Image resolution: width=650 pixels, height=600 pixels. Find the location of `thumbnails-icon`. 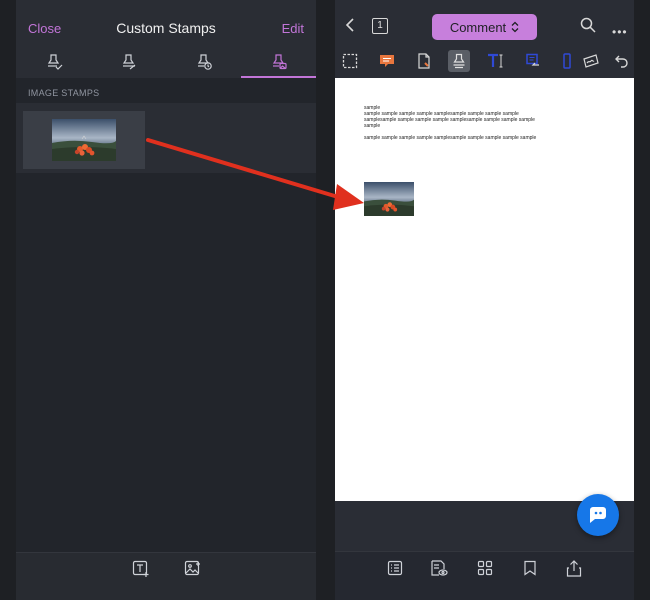

thumbnails-icon is located at coordinates (485, 568).